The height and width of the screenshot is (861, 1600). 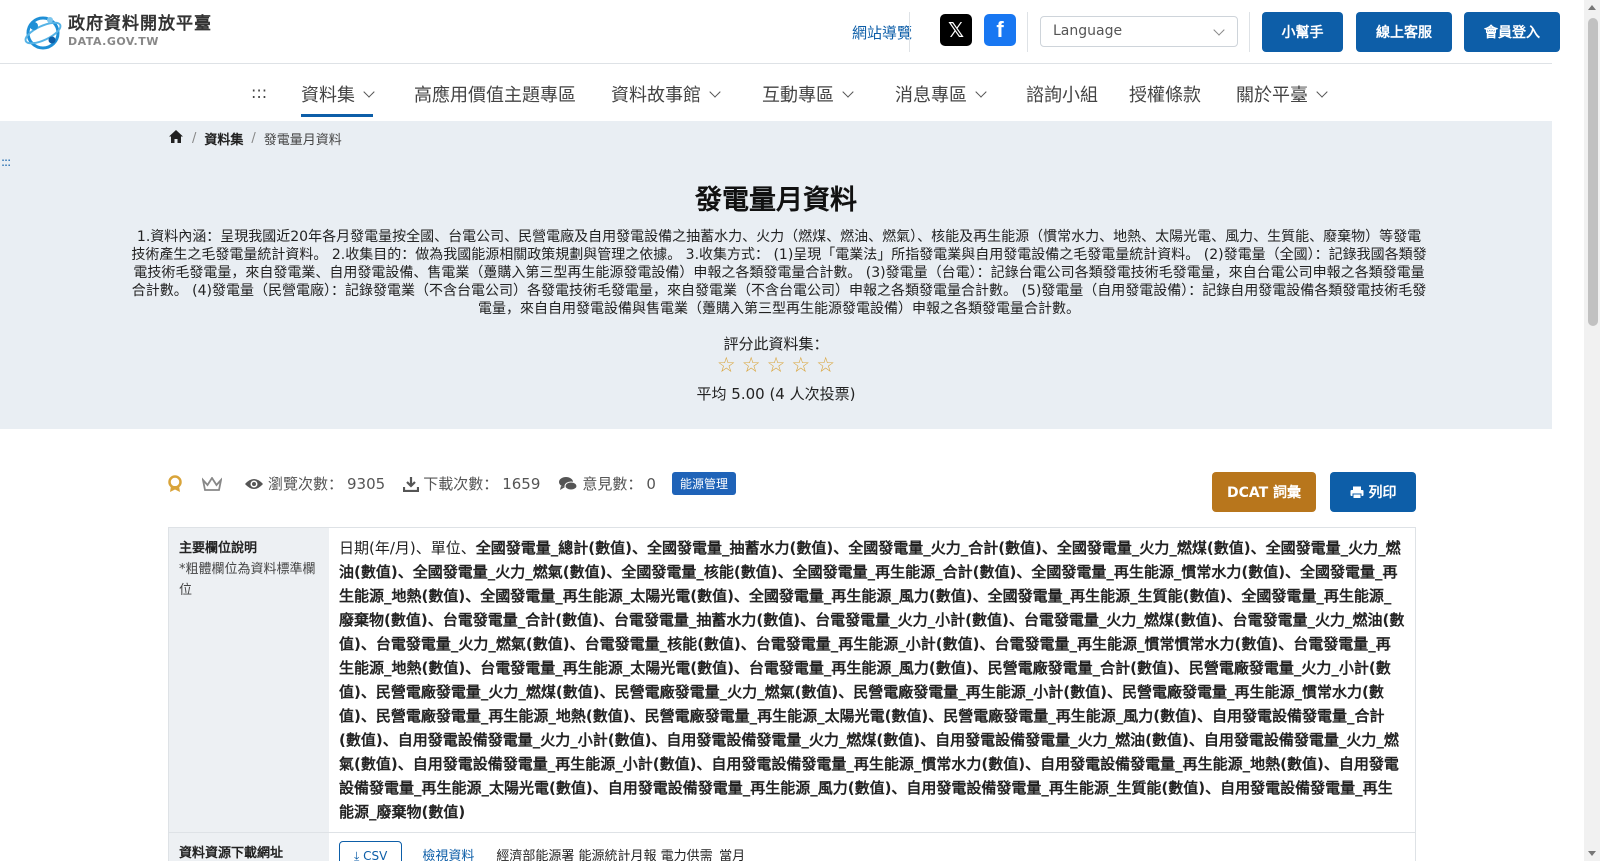 What do you see at coordinates (212, 483) in the screenshot?
I see `crown-icon` at bounding box center [212, 483].